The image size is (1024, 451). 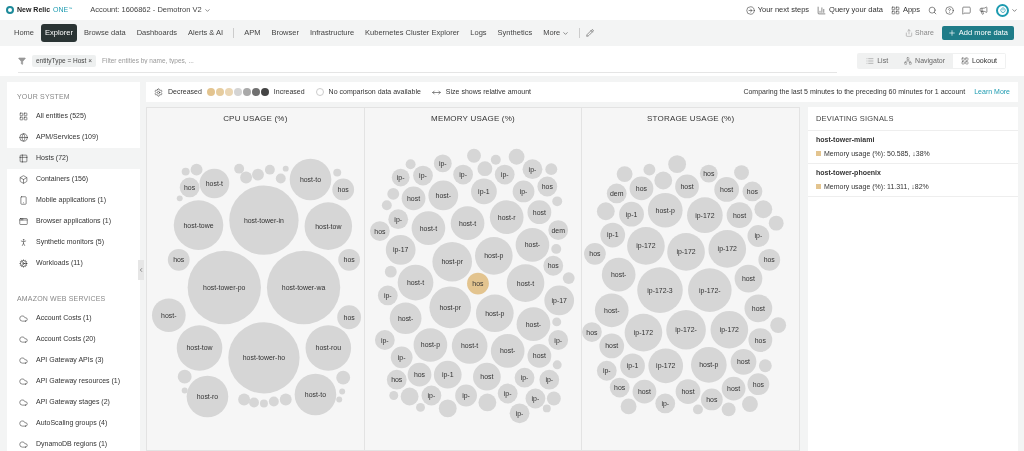 What do you see at coordinates (23, 242) in the screenshot?
I see `figure-icon` at bounding box center [23, 242].